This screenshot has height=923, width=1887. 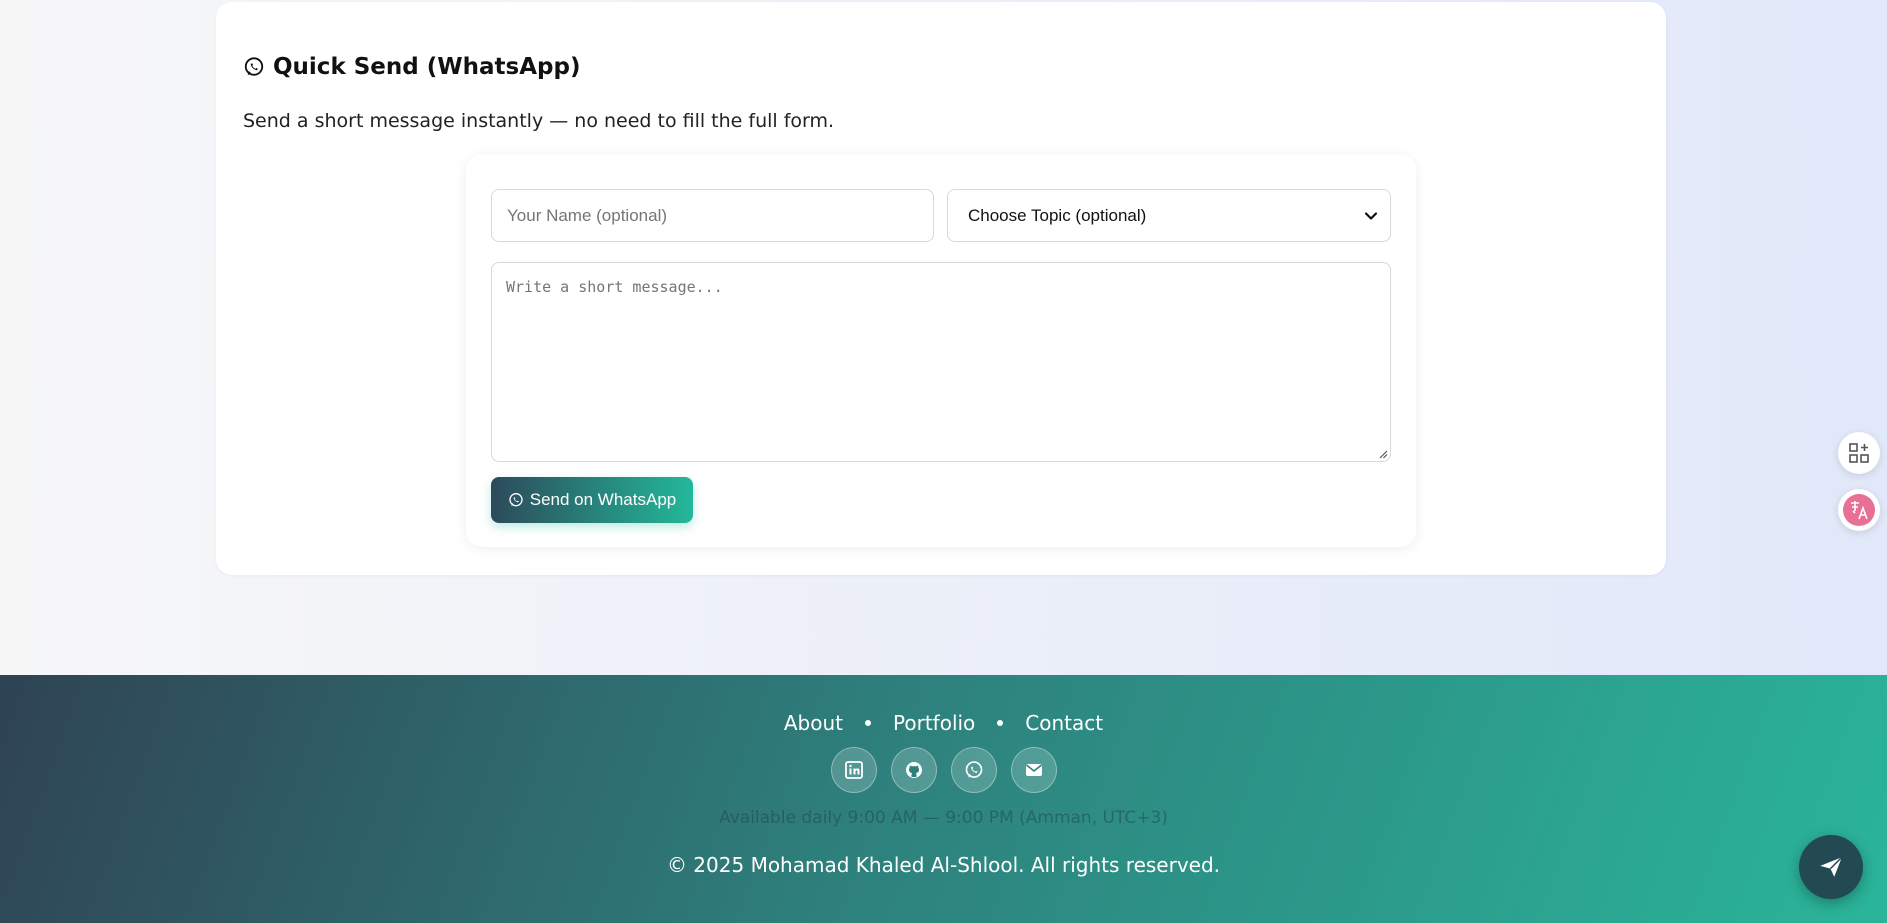 I want to click on message-textarea, so click(x=941, y=362).